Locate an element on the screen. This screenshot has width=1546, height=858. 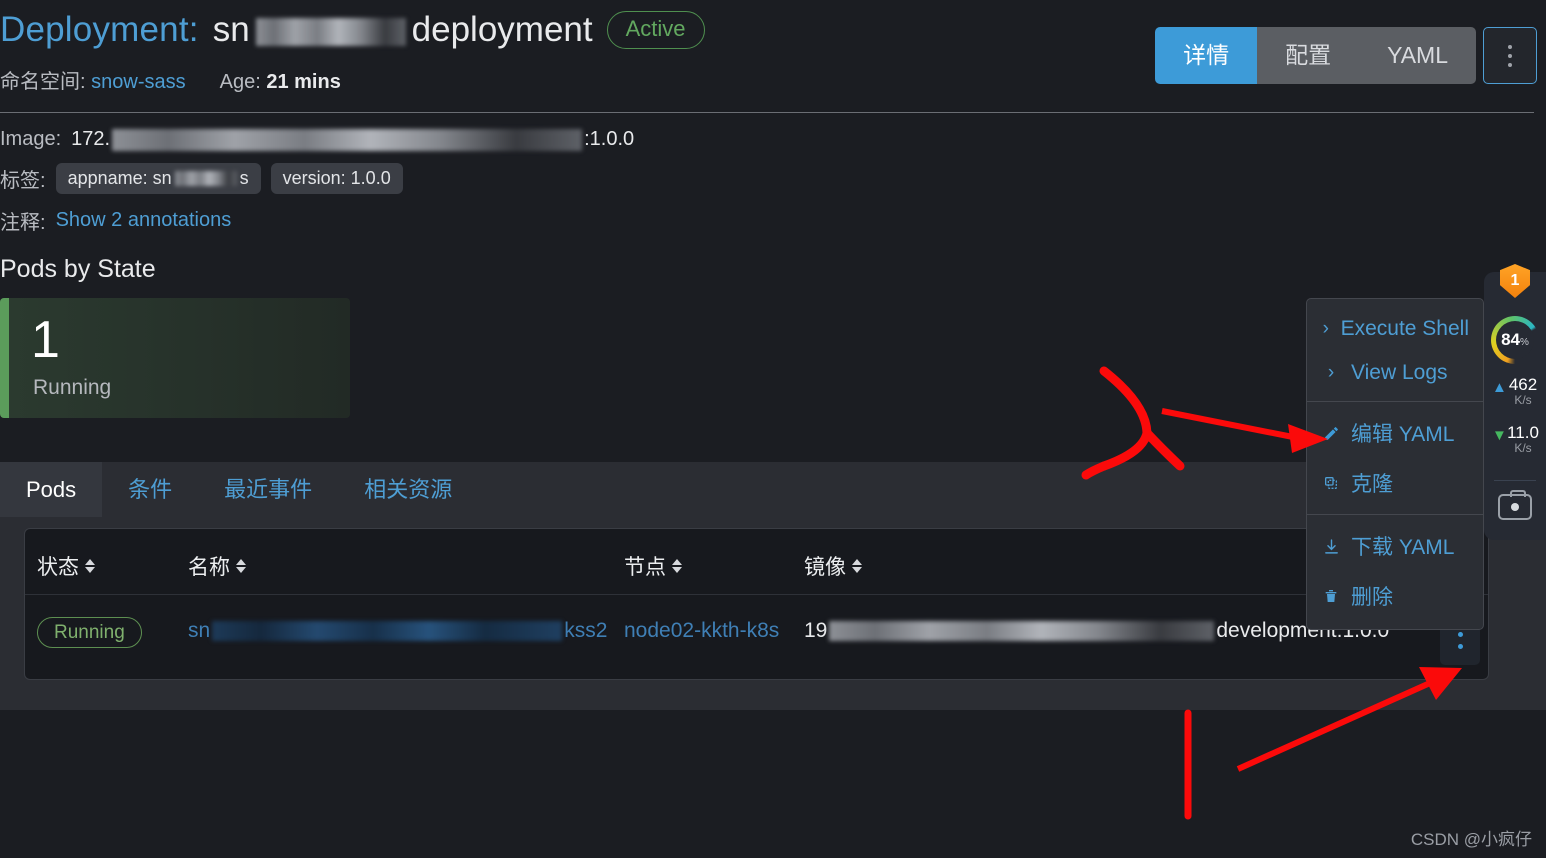
shield-badge-count: 1 is located at coordinates (1515, 280).